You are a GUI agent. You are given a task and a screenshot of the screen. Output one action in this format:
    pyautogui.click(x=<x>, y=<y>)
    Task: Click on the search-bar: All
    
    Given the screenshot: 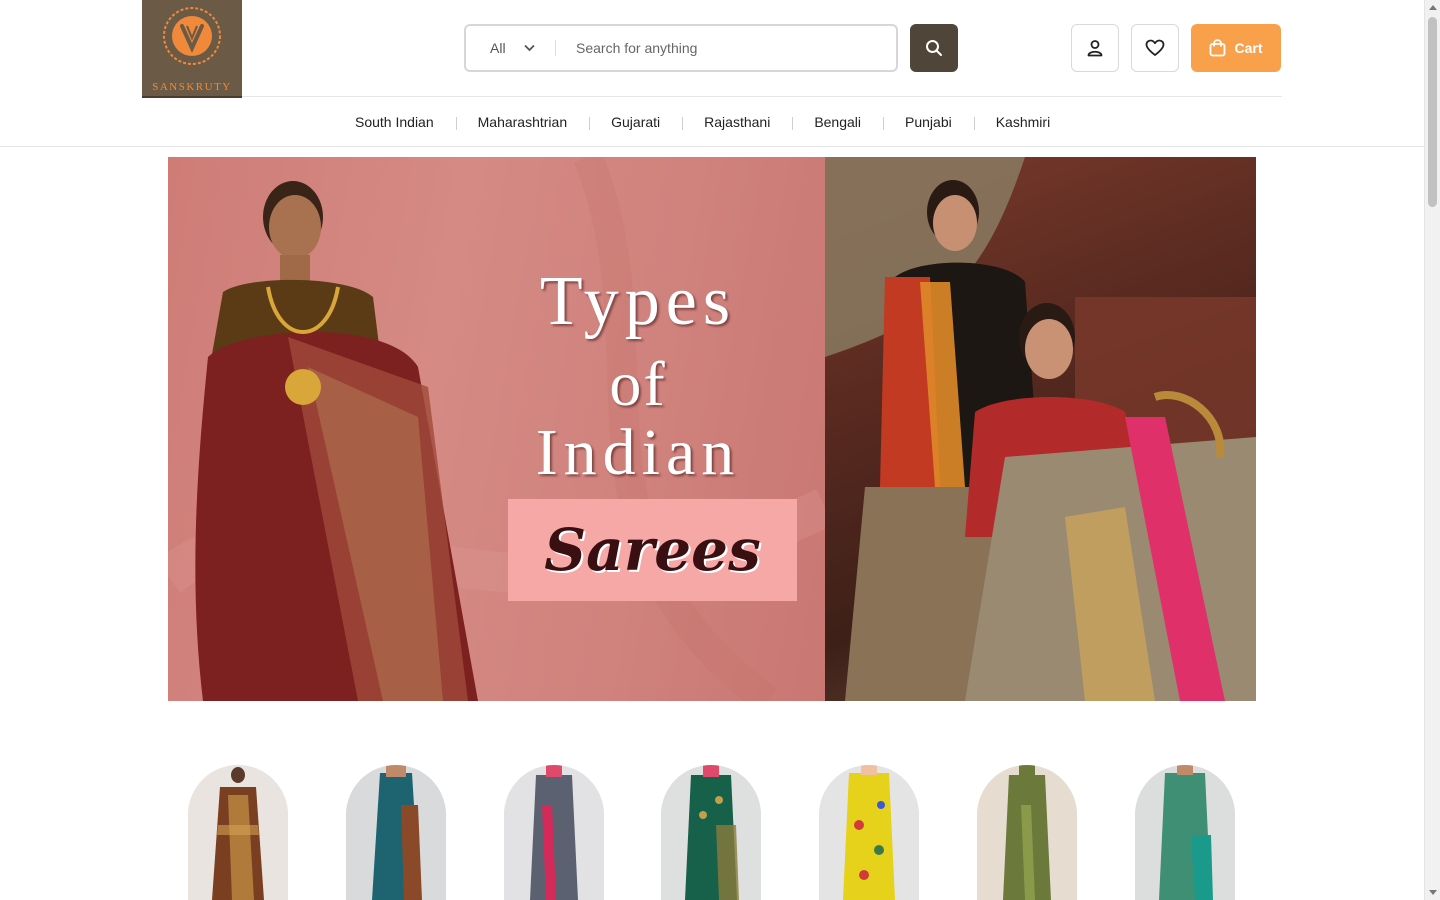 What is the action you would take?
    pyautogui.click(x=681, y=48)
    